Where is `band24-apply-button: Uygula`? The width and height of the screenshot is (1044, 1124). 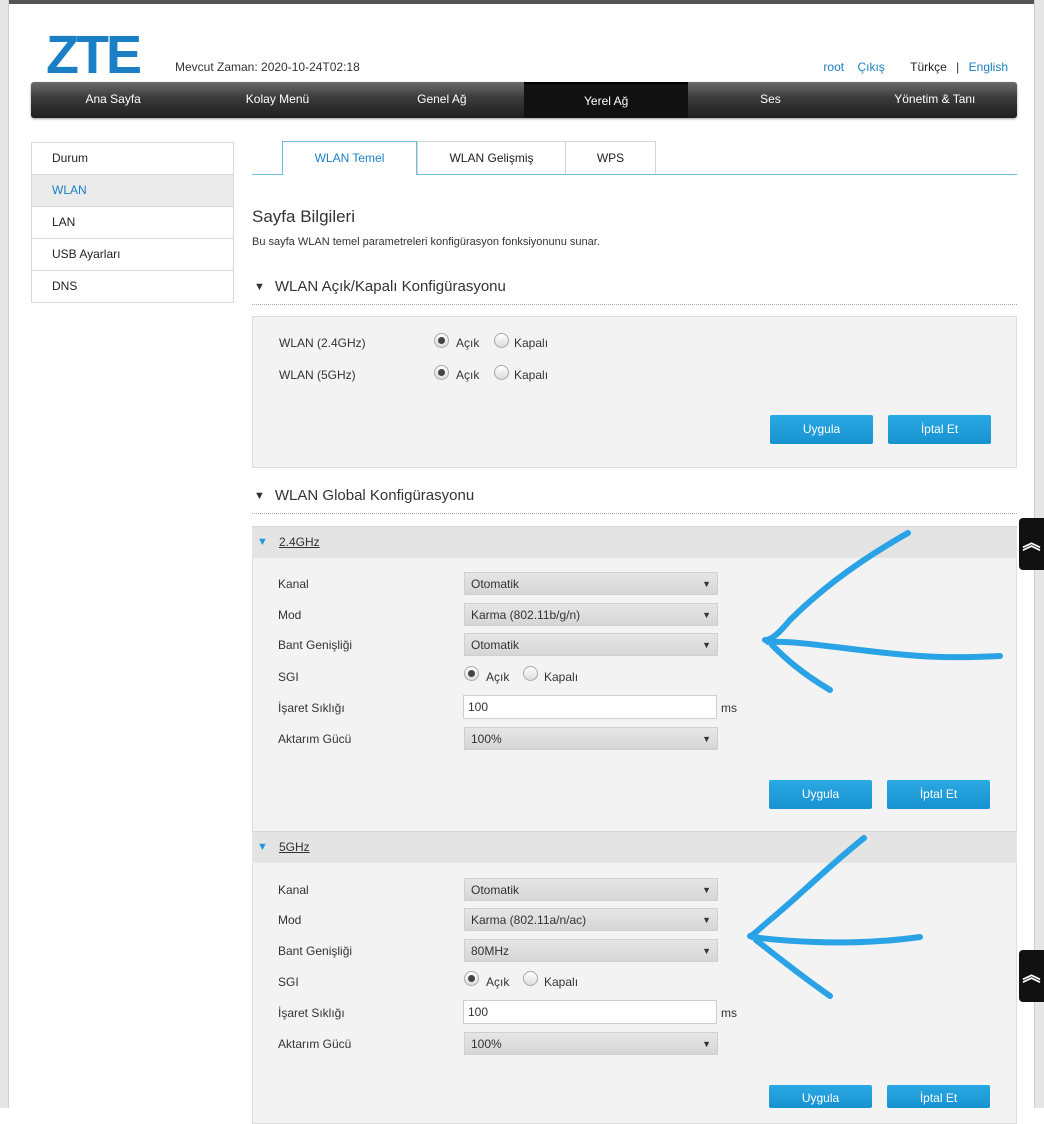 band24-apply-button: Uygula is located at coordinates (820, 794).